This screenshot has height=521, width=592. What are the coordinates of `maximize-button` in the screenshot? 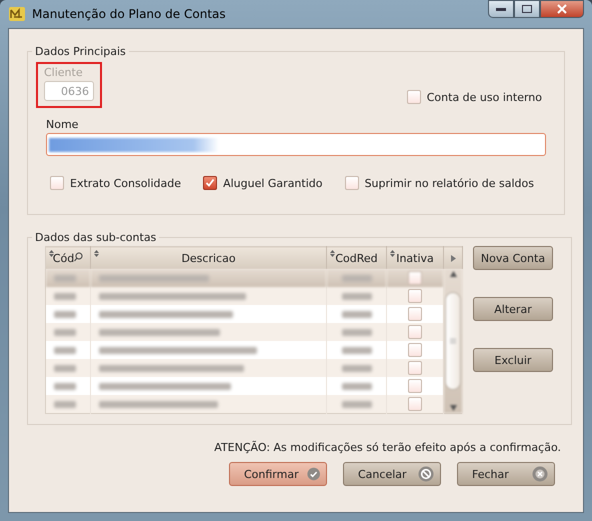 It's located at (527, 9).